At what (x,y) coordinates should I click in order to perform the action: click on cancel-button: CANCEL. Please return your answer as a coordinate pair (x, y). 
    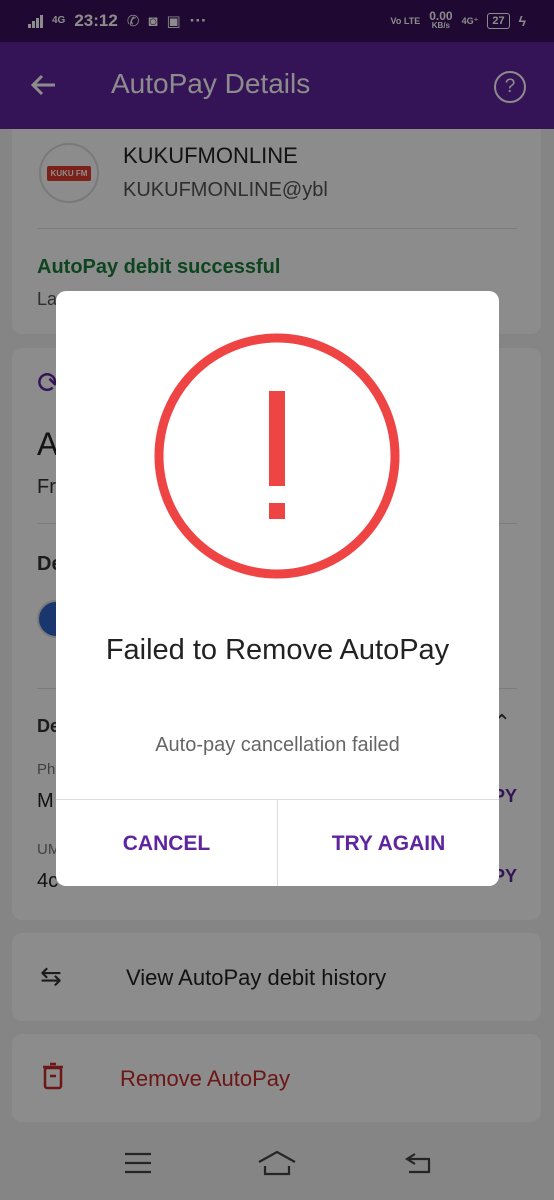
    Looking at the image, I should click on (167, 843).